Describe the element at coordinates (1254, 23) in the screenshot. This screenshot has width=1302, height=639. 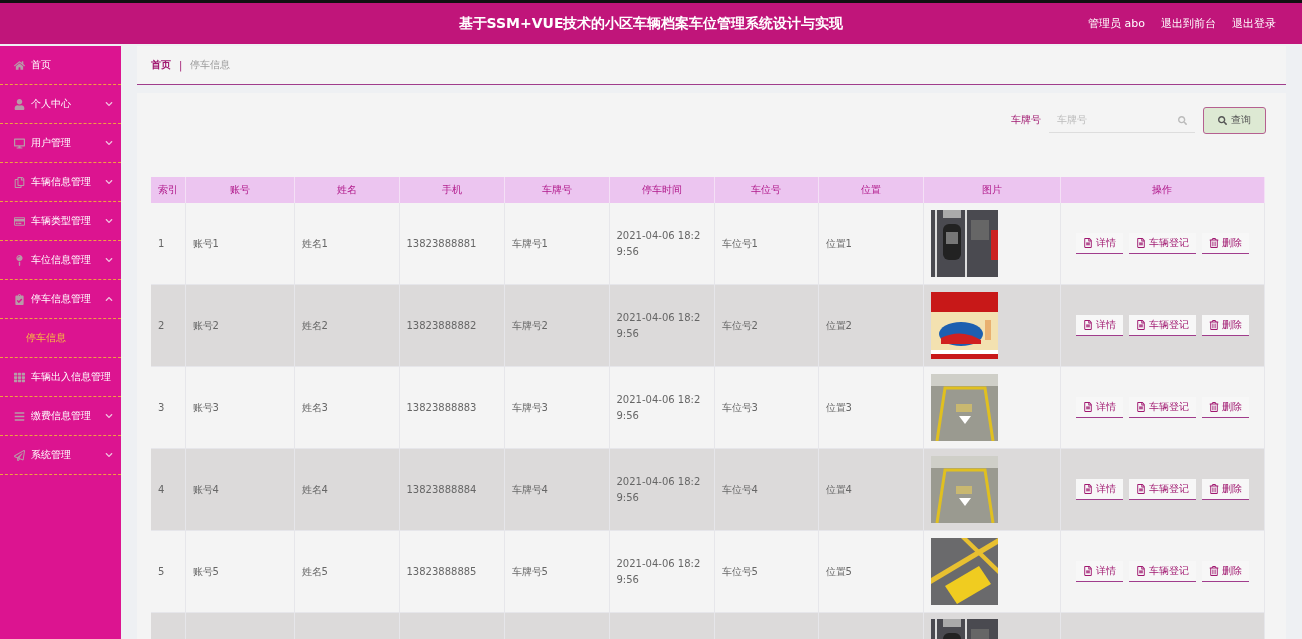
I see `header-link: 退出登录` at that location.